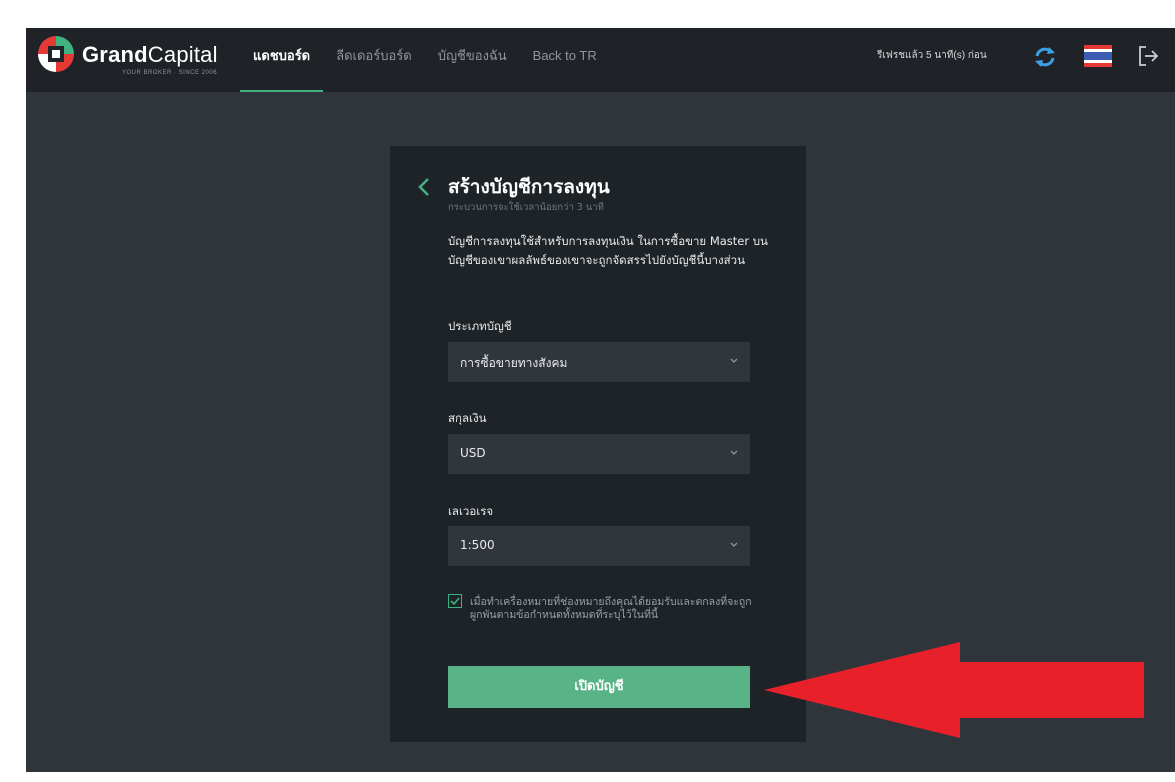  Describe the element at coordinates (471, 511) in the screenshot. I see `leverage-label: เลเวอเรจ` at that location.